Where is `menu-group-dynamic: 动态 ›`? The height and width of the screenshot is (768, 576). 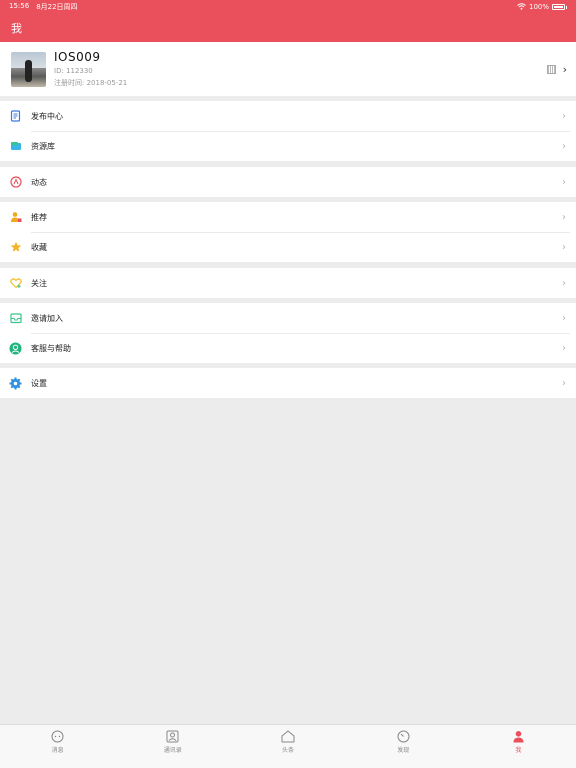
menu-group-dynamic: 动态 › is located at coordinates (288, 182).